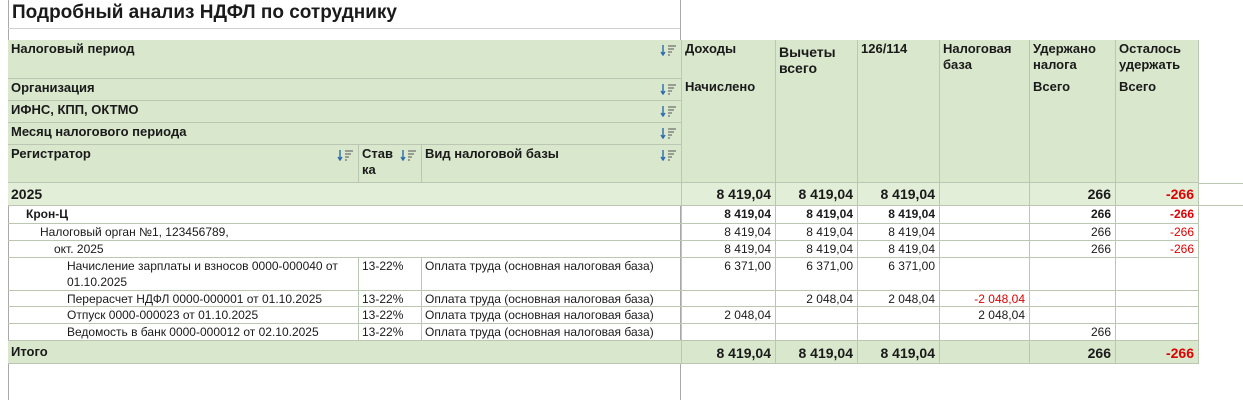  I want to click on row-org-code: 8 419,04, so click(899, 215).